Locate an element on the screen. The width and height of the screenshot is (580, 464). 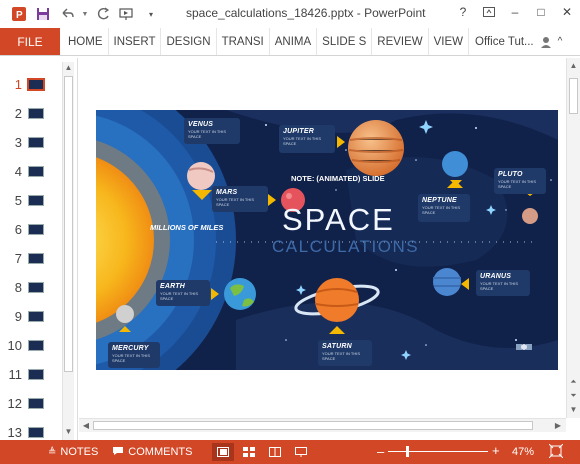
normal-view-button is located at coordinates (223, 452).